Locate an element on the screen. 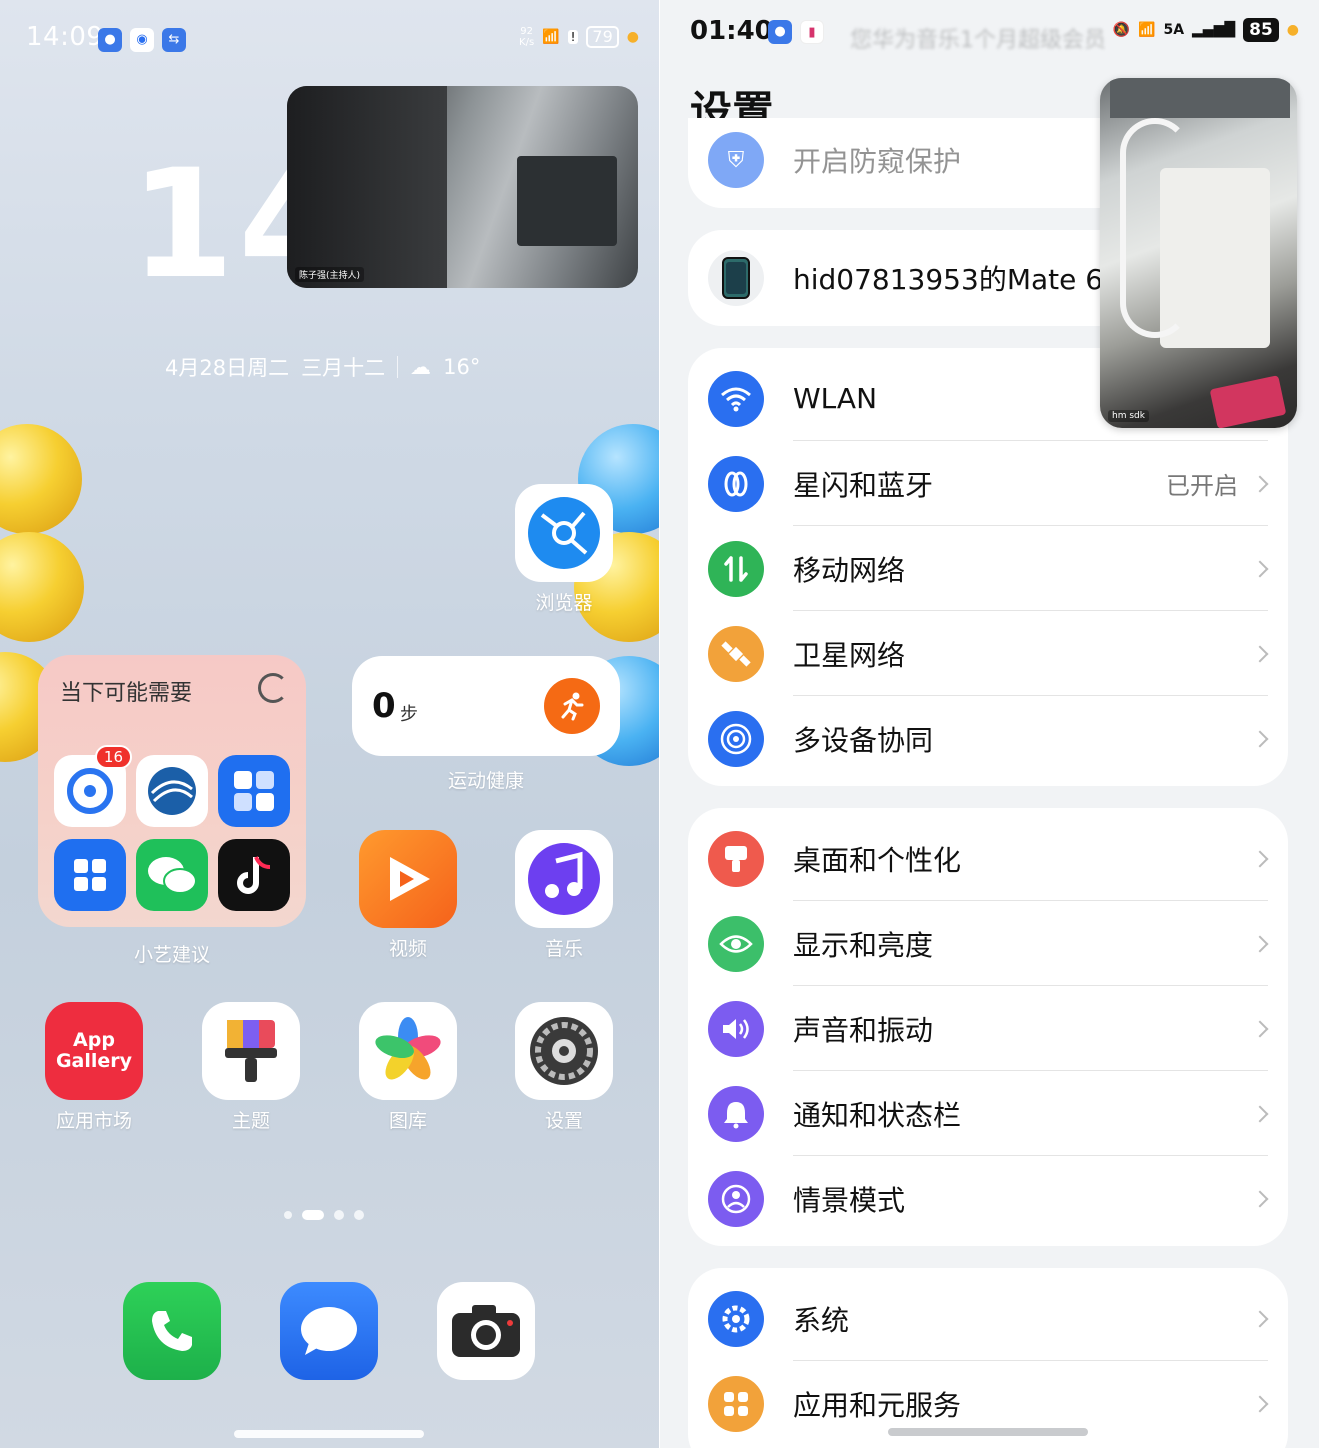 The height and width of the screenshot is (1448, 1319). meeting-app-icon: ◉ is located at coordinates (142, 40).